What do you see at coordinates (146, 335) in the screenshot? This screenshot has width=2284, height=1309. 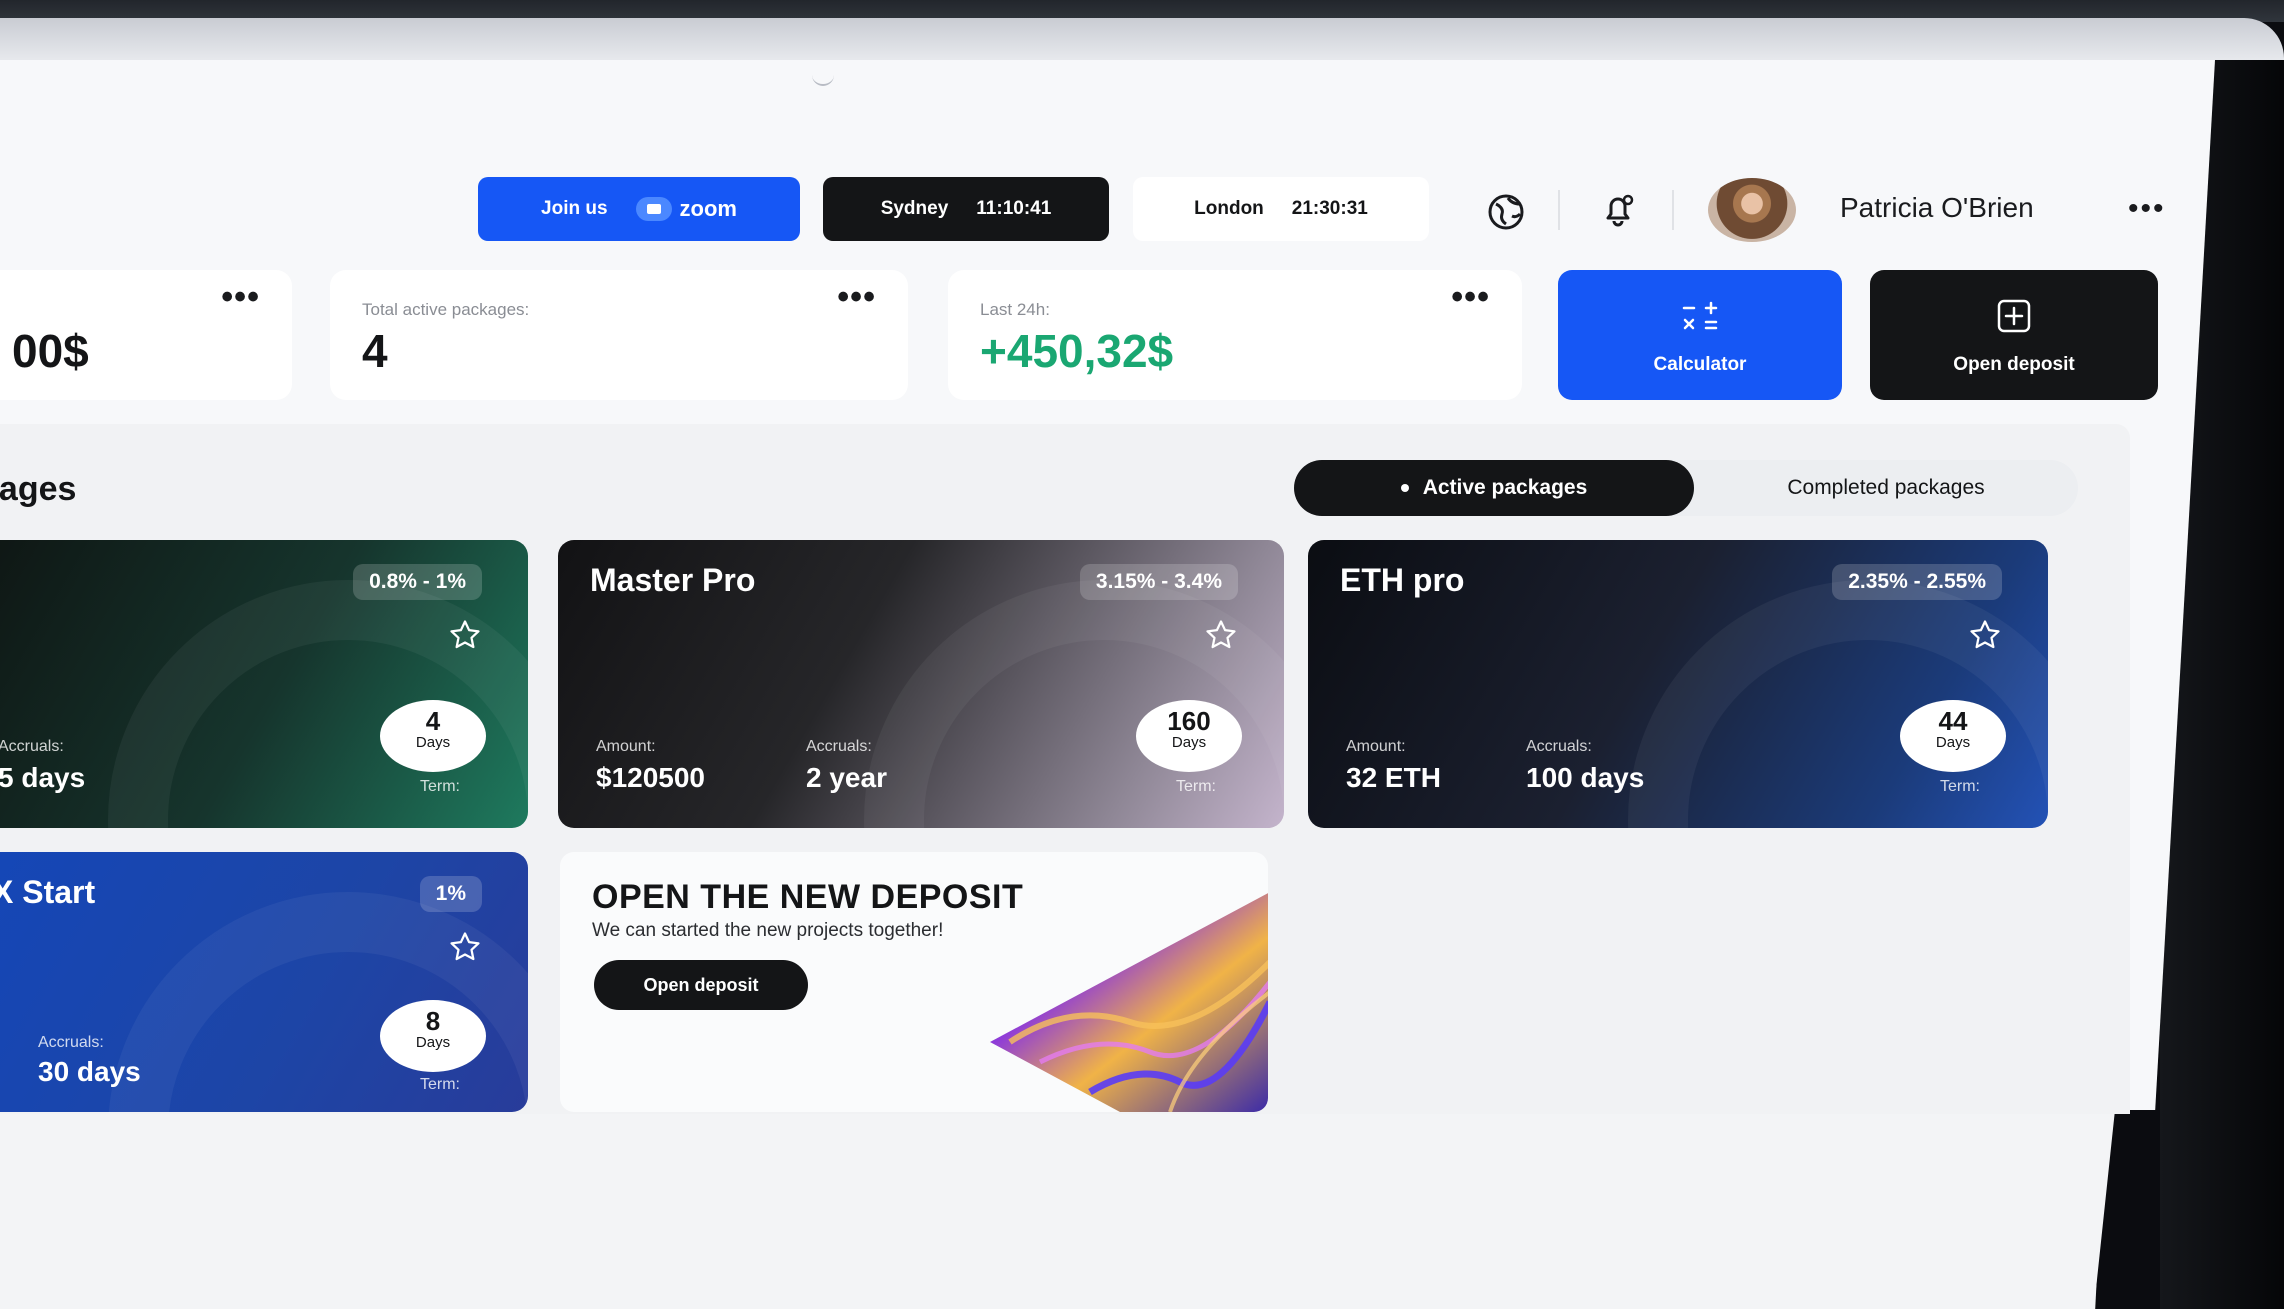 I see `stat-card-balance: 00$ •••` at bounding box center [146, 335].